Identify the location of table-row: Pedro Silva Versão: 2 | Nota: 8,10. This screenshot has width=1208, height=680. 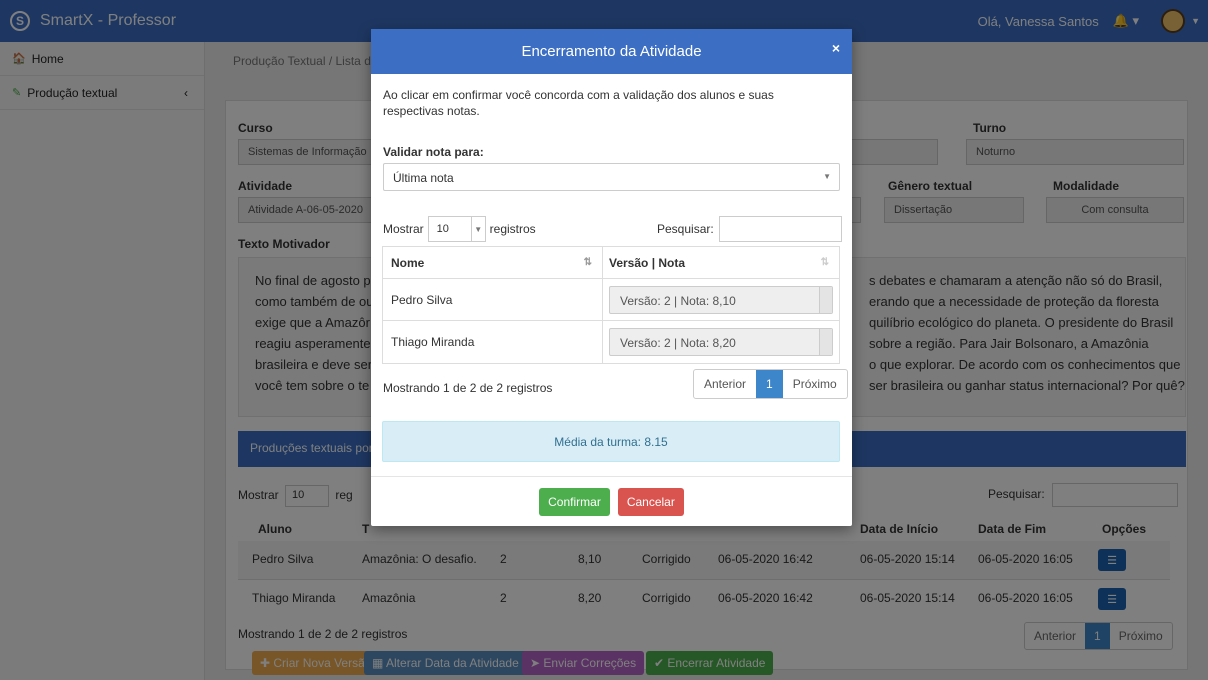
(611, 300).